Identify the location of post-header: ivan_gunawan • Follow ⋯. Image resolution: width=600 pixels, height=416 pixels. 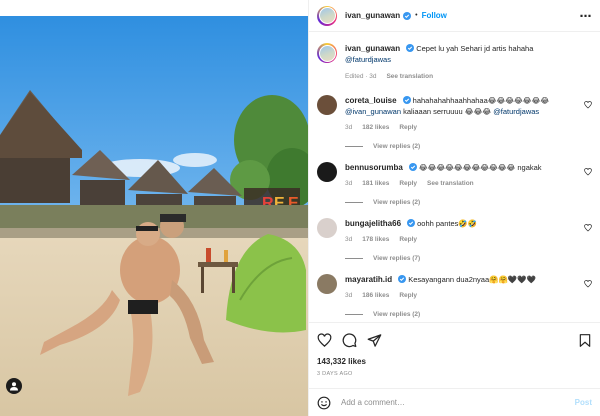
(454, 16).